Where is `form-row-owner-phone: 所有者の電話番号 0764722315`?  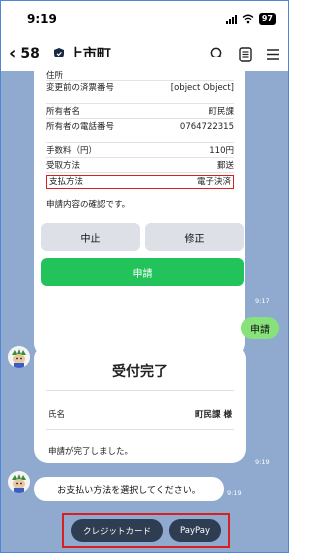
form-row-owner-phone: 所有者の電話番号 0764722315 is located at coordinates (140, 132).